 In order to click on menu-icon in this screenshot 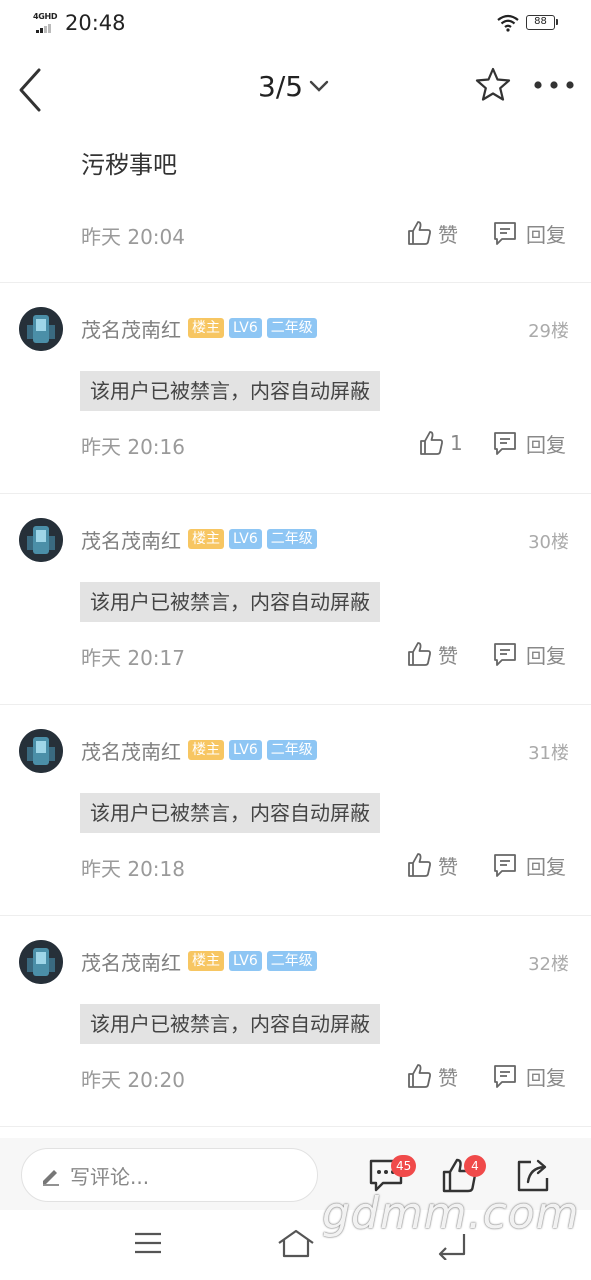, I will do `click(148, 1243)`.